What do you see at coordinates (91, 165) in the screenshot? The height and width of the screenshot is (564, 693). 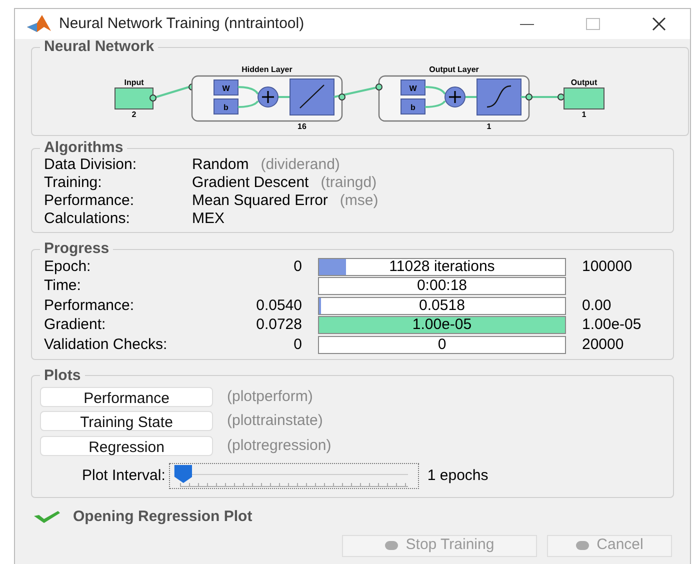 I see `algorithm-label: Data Division:` at bounding box center [91, 165].